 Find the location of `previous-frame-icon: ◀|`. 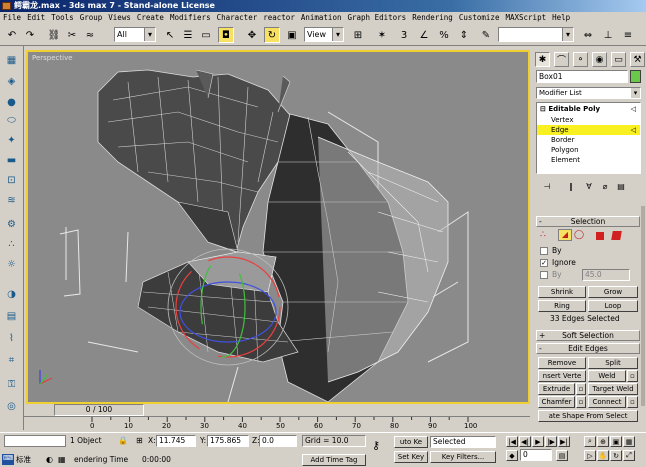

previous-frame-icon: ◀| is located at coordinates (525, 441).